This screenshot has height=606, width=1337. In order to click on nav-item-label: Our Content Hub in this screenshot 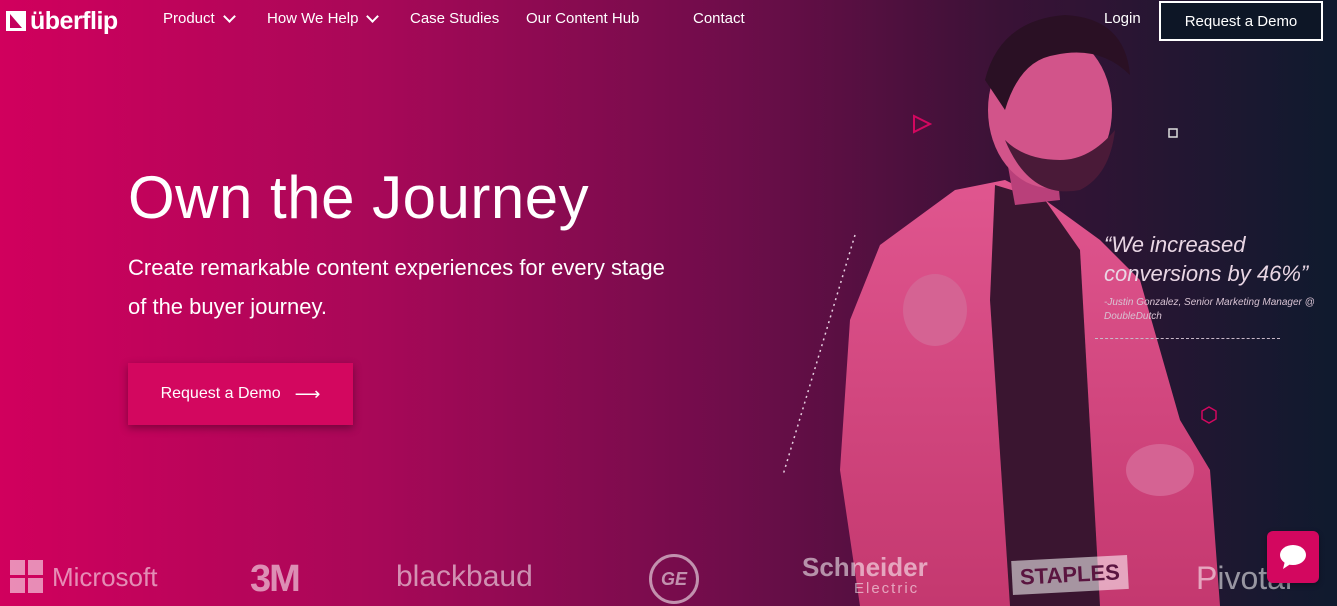, I will do `click(583, 18)`.